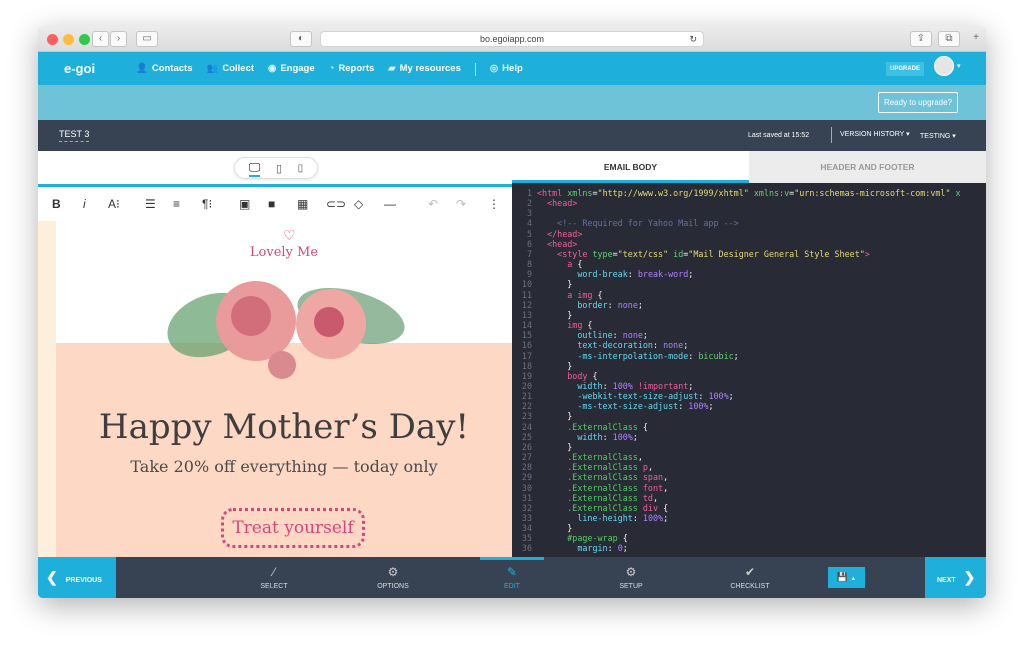 This screenshot has width=1024, height=649. Describe the element at coordinates (526, 548) in the screenshot. I see `line-number: 36` at that location.